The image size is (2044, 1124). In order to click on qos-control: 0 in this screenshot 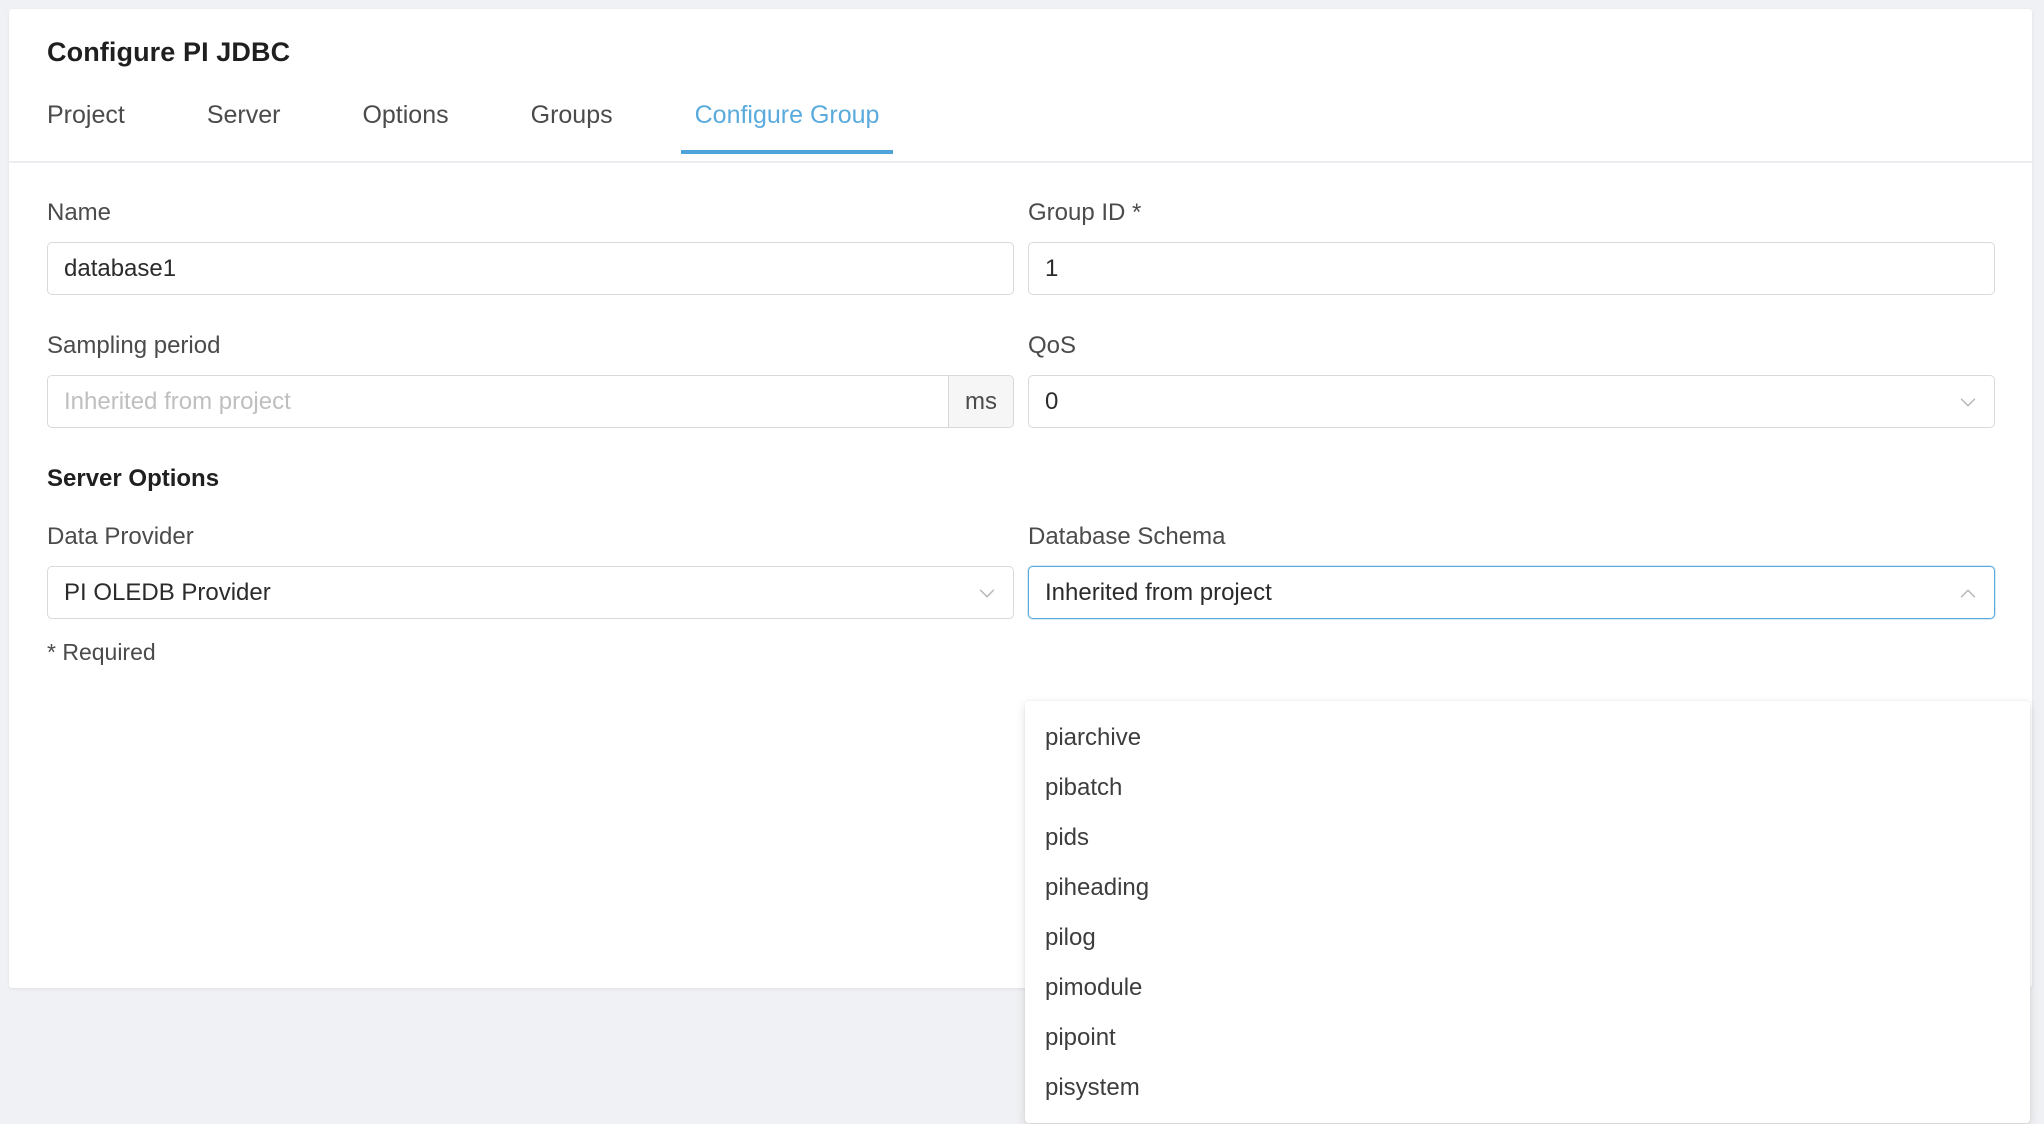, I will do `click(1511, 401)`.